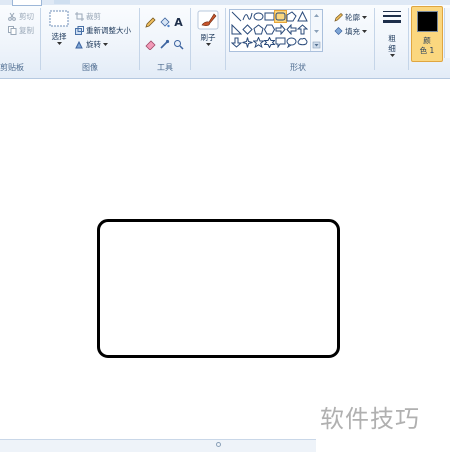 Image resolution: width=450 pixels, height=452 pixels. Describe the element at coordinates (427, 34) in the screenshot. I see `color1-button: 颜 色 1` at that location.